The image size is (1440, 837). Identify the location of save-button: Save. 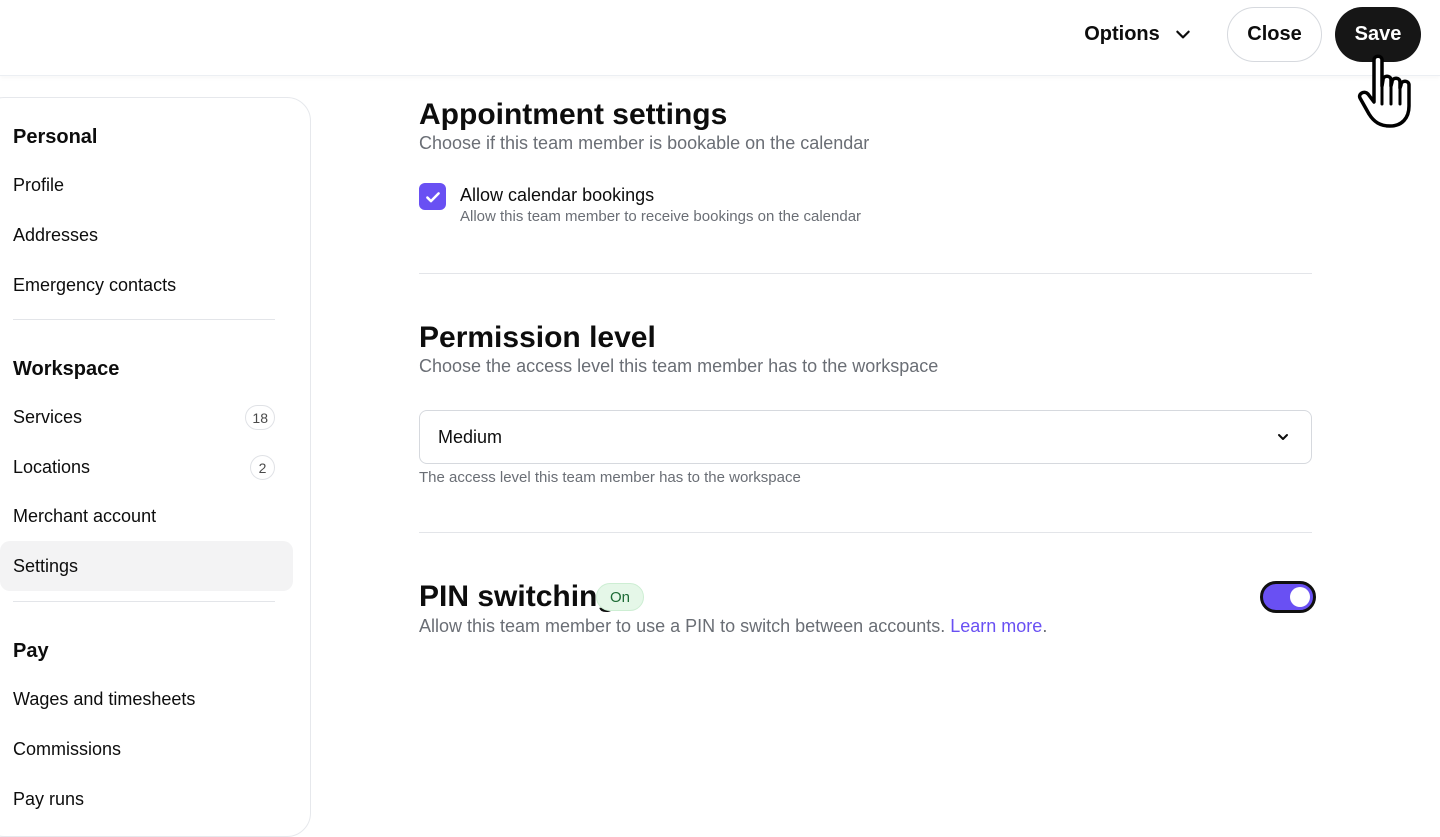
(1378, 34).